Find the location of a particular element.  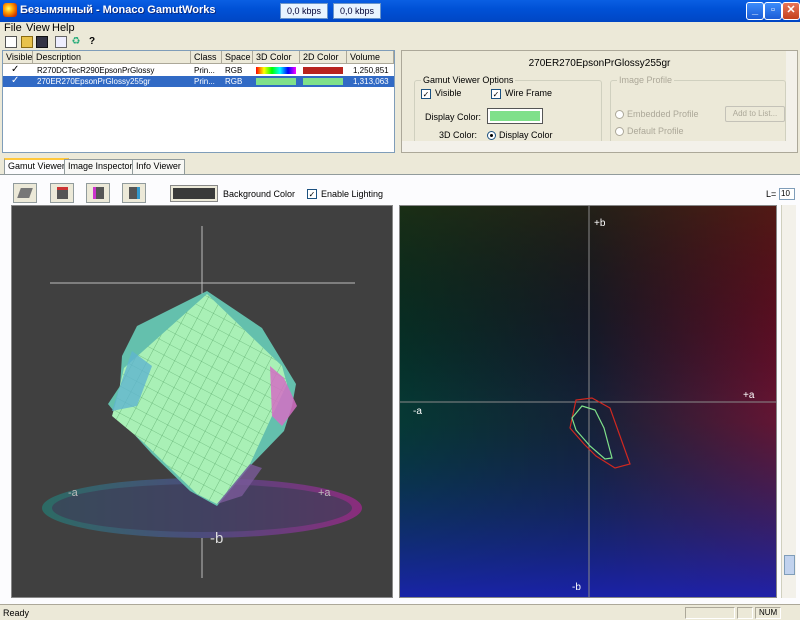

l-label: L= is located at coordinates (771, 194).